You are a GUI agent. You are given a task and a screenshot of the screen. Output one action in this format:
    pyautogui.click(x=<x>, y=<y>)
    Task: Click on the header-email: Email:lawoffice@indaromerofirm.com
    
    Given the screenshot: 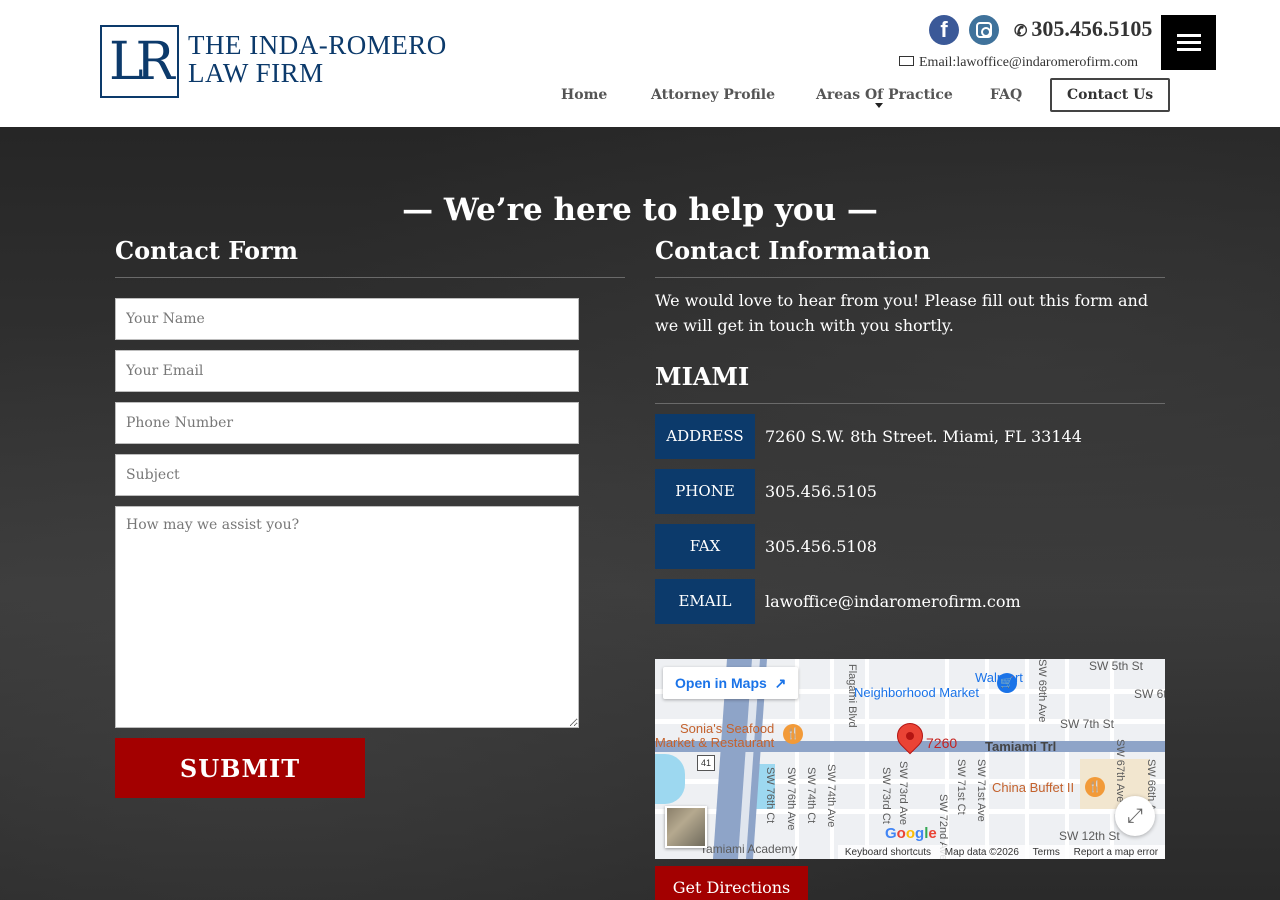 What is the action you would take?
    pyautogui.click(x=1018, y=63)
    